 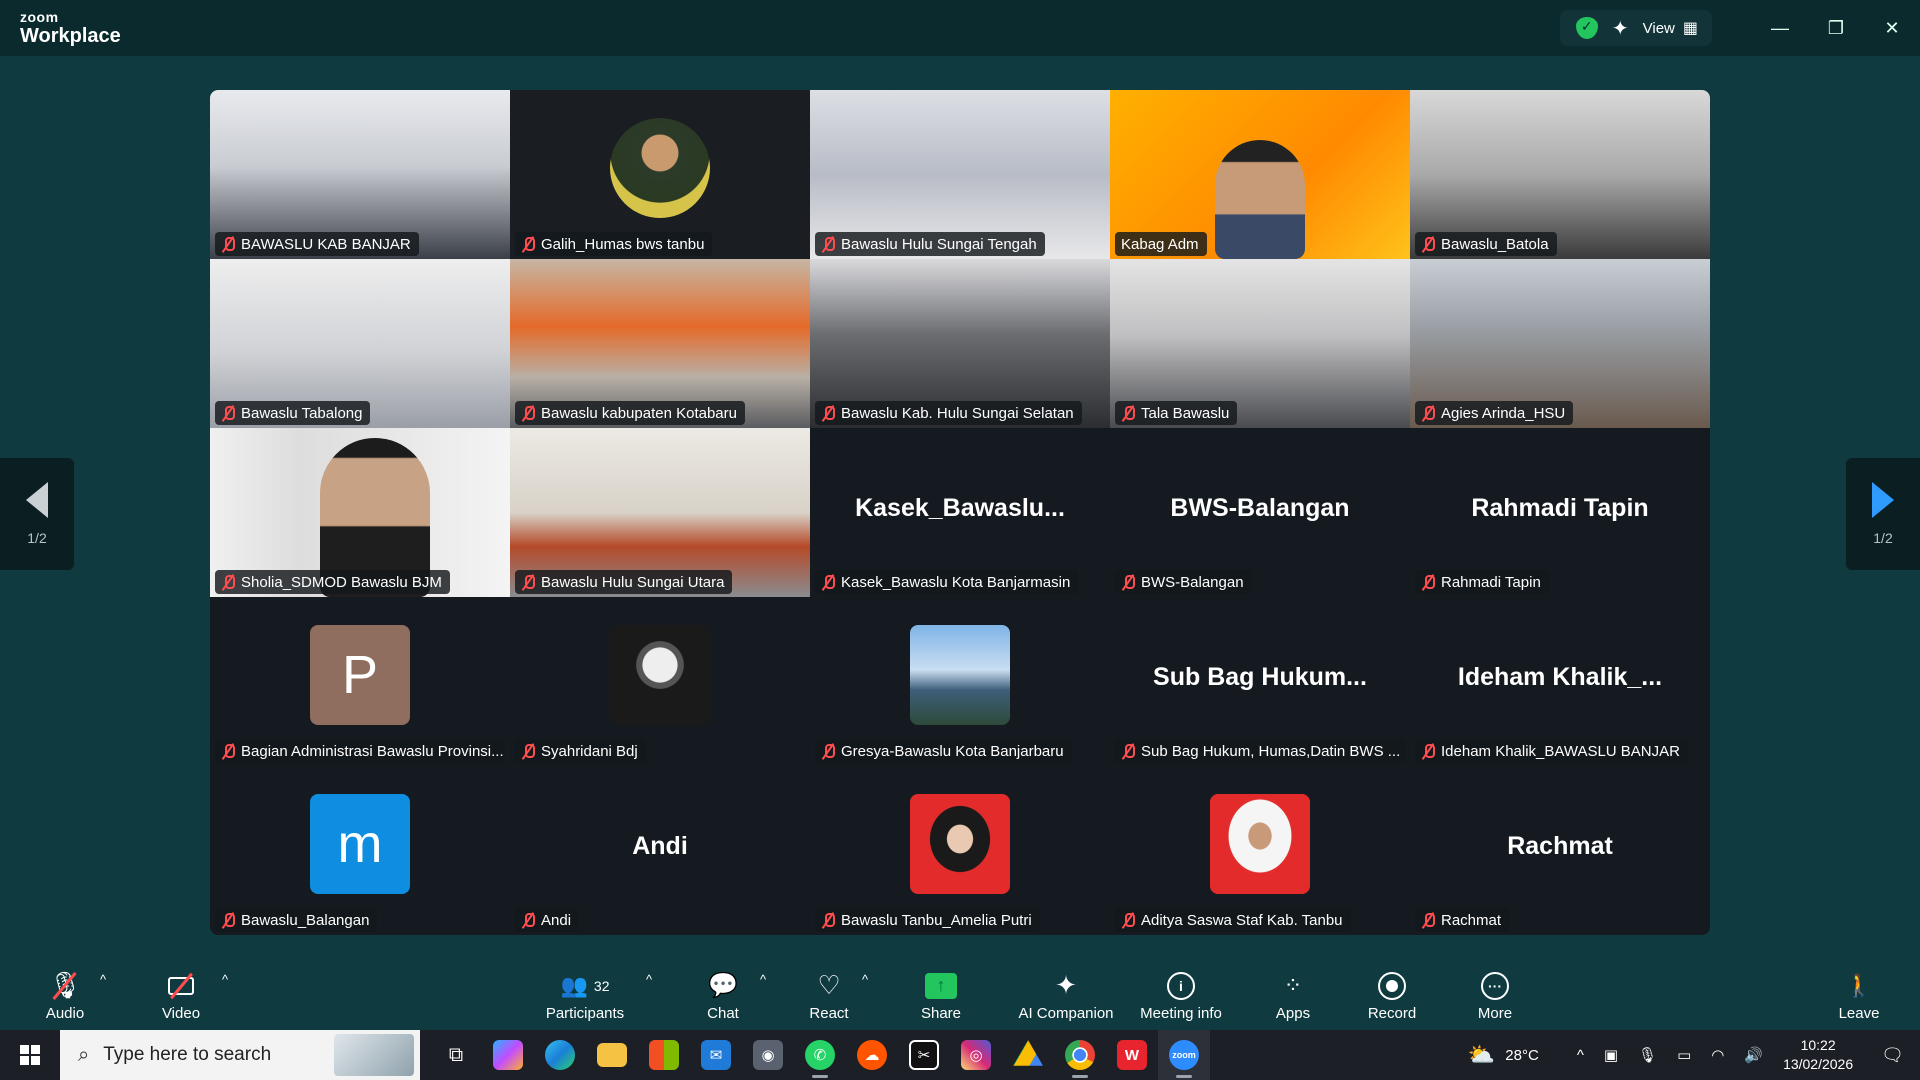 What do you see at coordinates (181, 995) in the screenshot?
I see `video-button: Video` at bounding box center [181, 995].